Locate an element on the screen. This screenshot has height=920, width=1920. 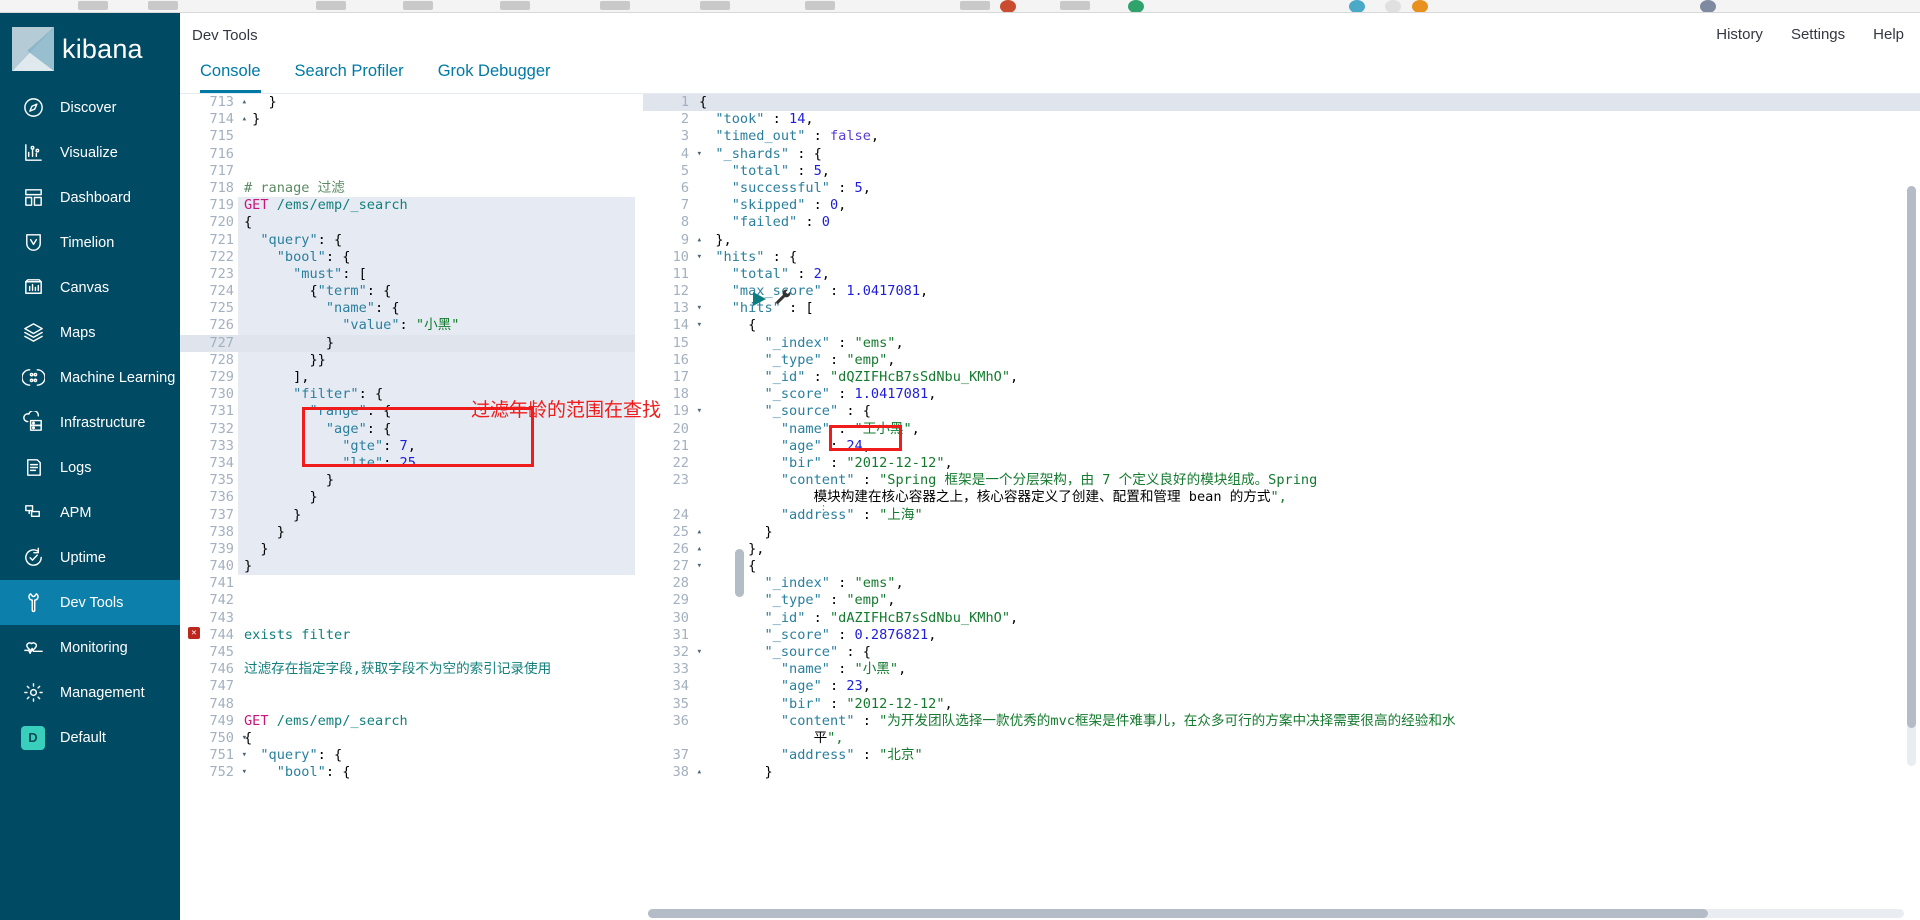
code-line: "_score" : 0.2876821, is located at coordinates (1306, 635).